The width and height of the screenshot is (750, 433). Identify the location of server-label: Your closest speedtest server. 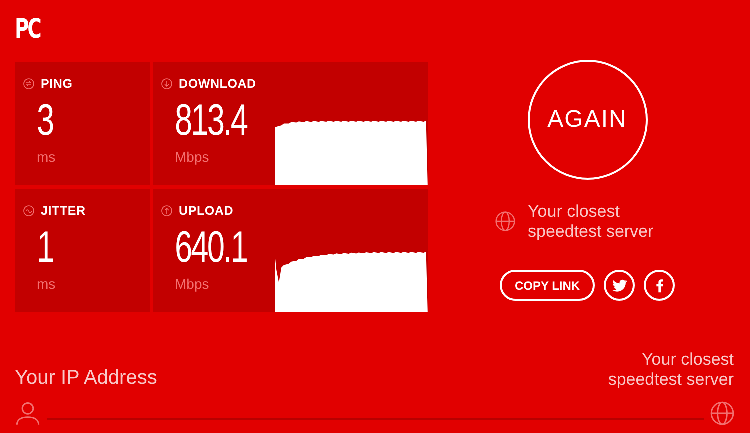
(670, 370).